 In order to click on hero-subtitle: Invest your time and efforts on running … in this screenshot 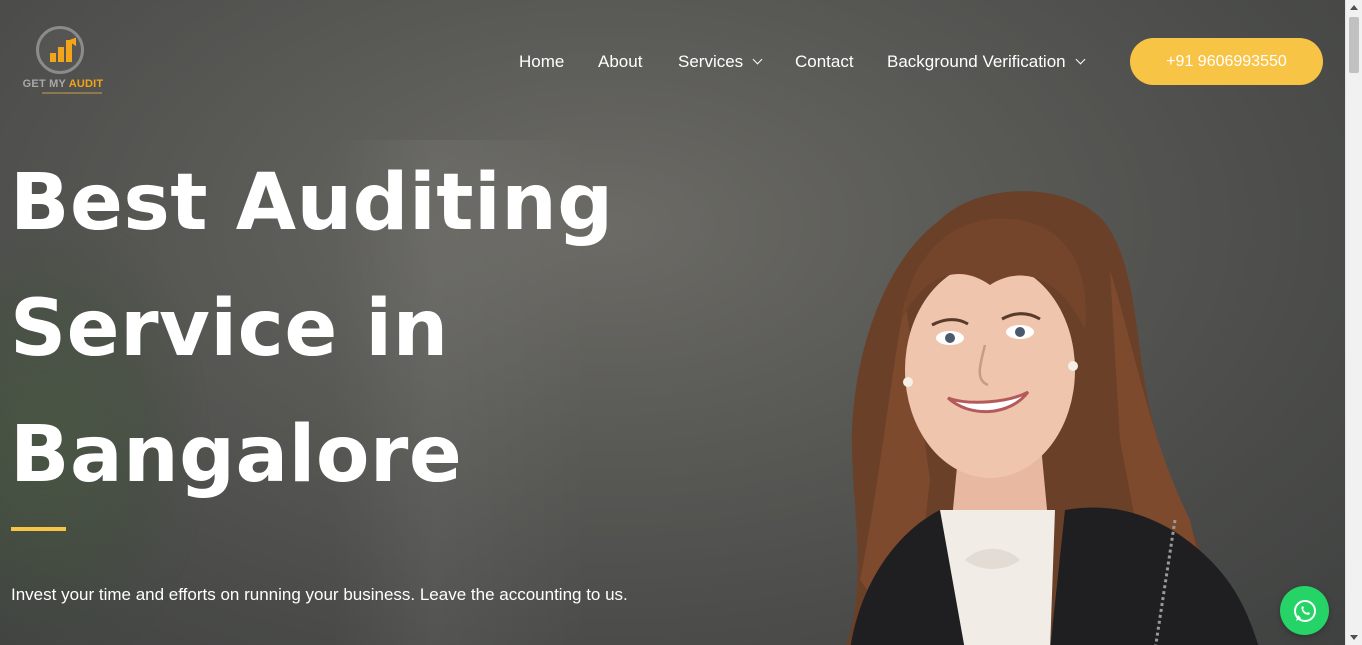, I will do `click(319, 594)`.